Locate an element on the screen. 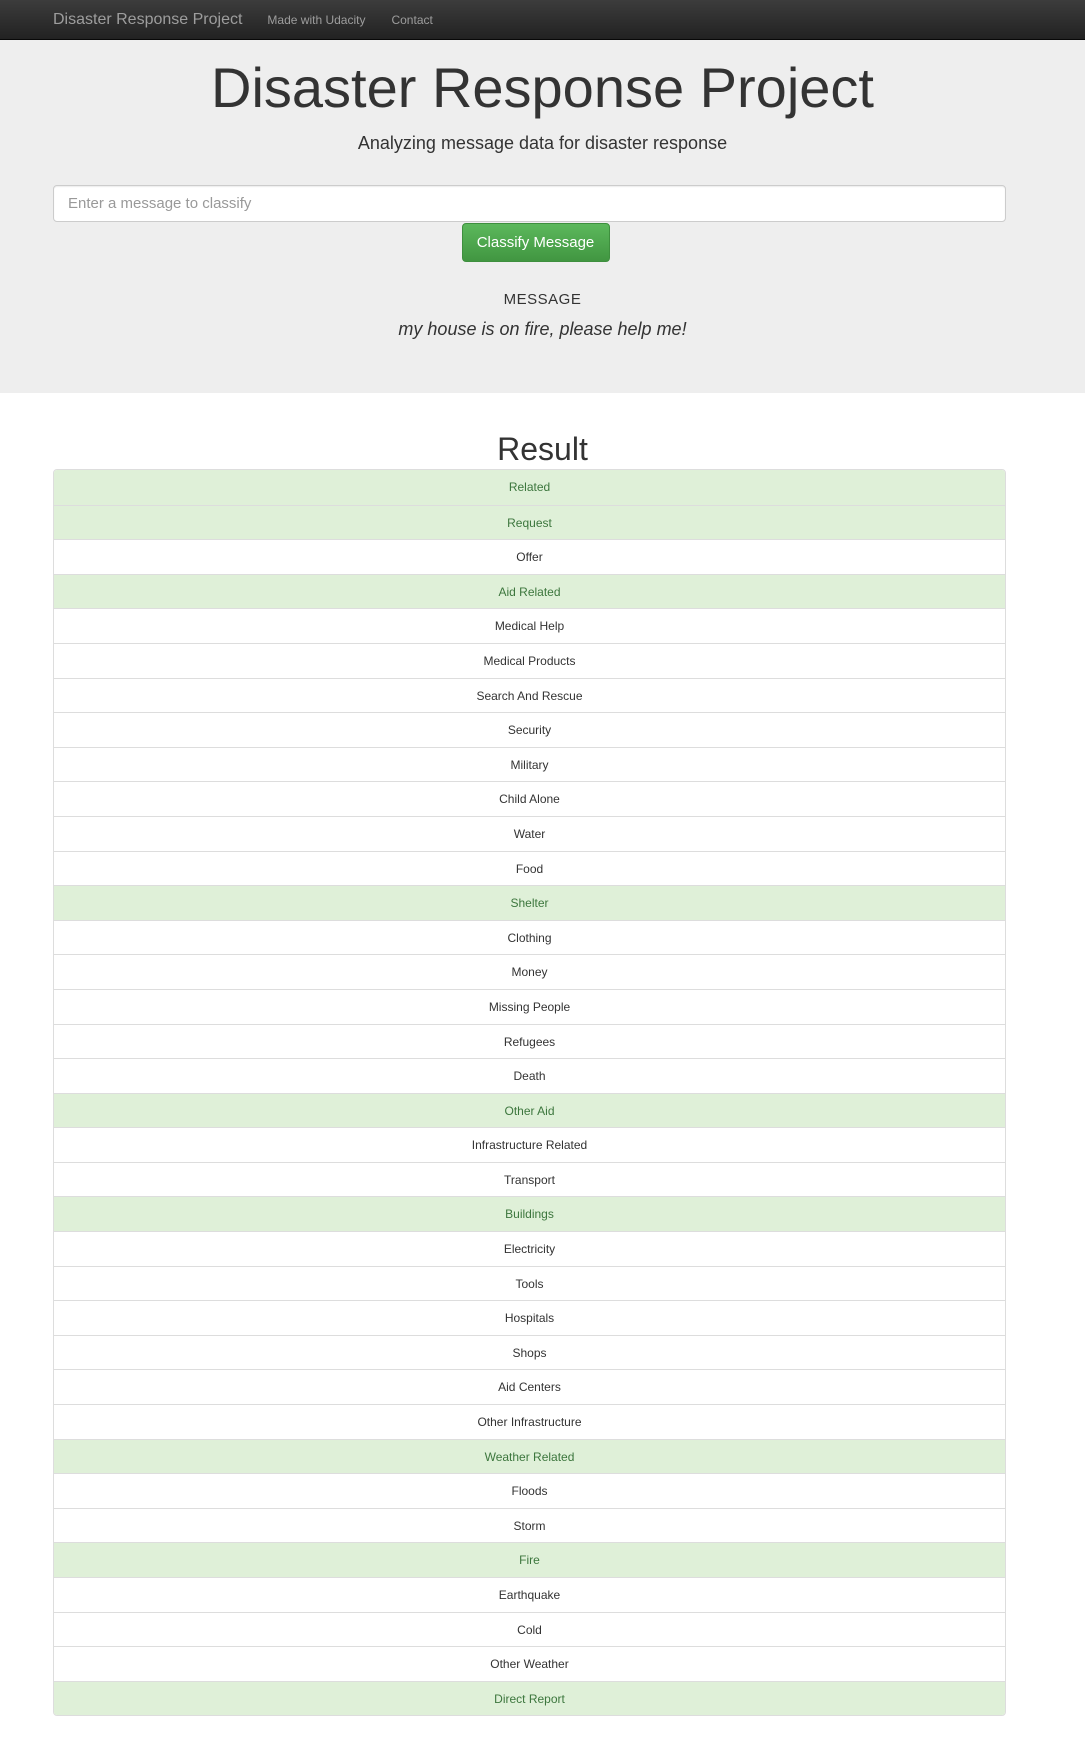 The image size is (1085, 1742). result-item: Refugees is located at coordinates (529, 1041).